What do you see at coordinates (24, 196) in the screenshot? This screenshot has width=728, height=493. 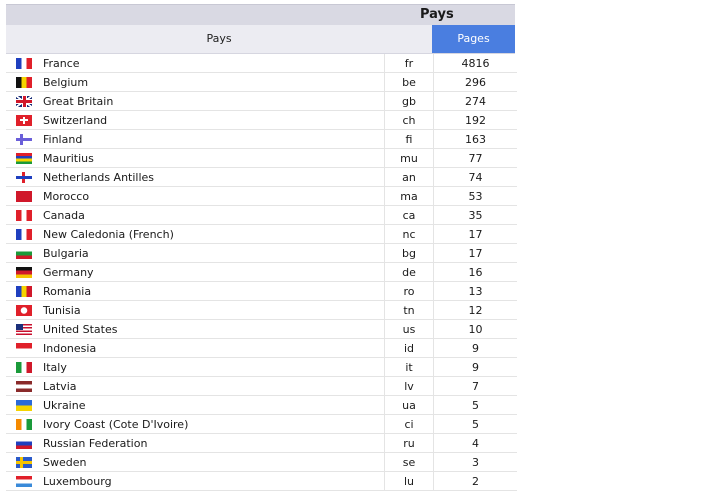 I see `morocco-flag-icon` at bounding box center [24, 196].